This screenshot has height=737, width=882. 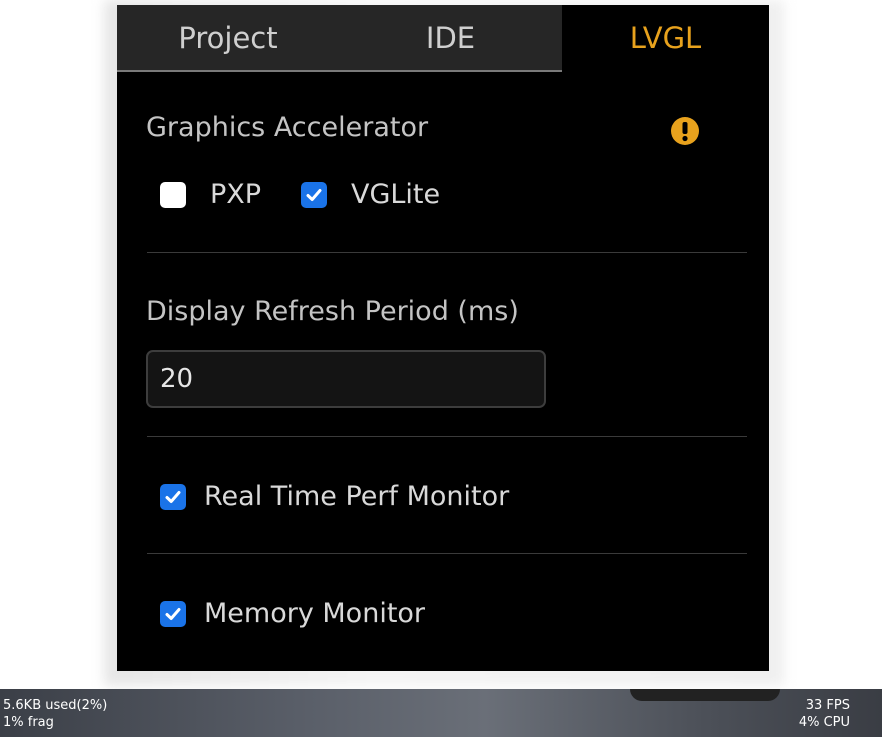 I want to click on vglite-option: VGLite, so click(x=370, y=194).